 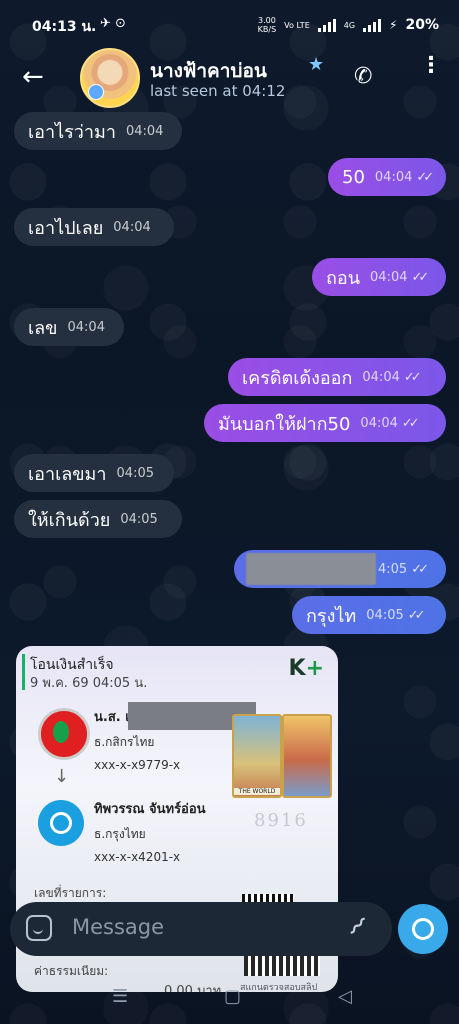 What do you see at coordinates (393, 25) in the screenshot?
I see `battery-icon: ⚡` at bounding box center [393, 25].